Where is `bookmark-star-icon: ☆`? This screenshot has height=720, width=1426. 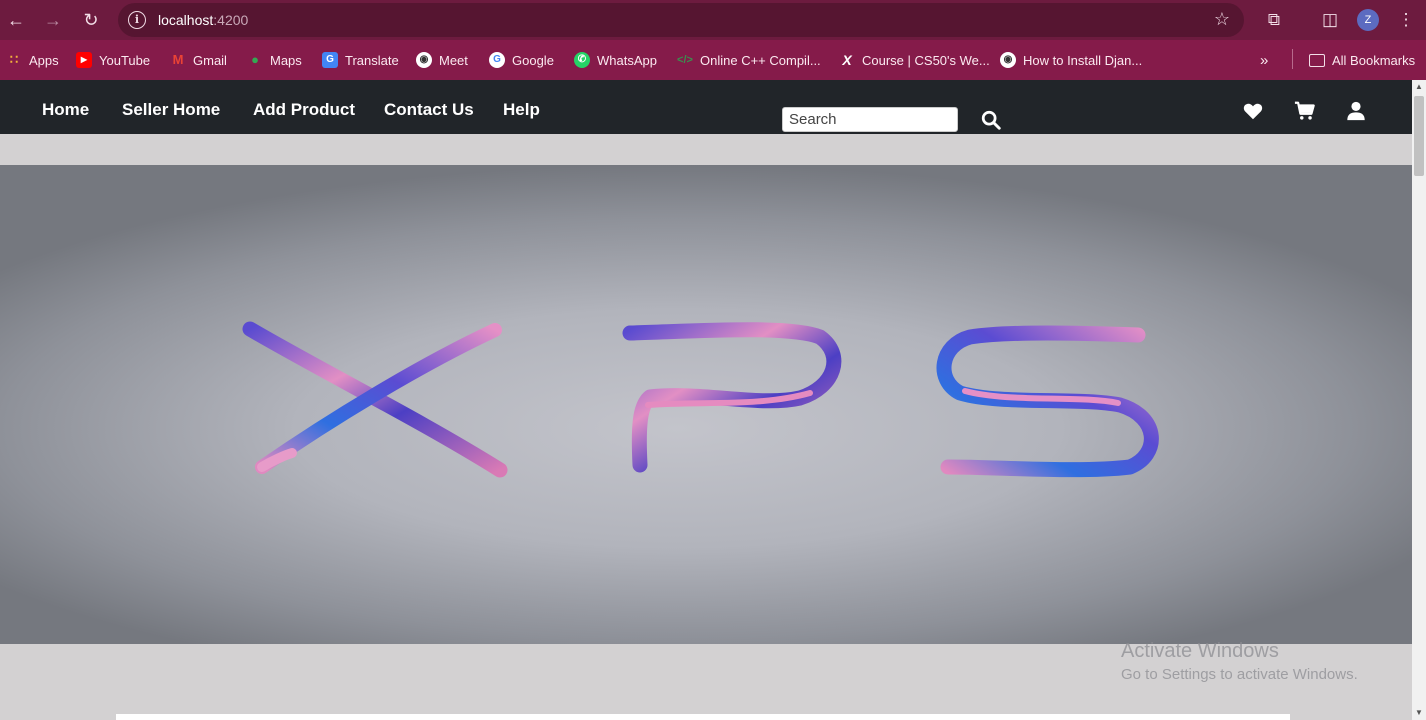
bookmark-star-icon: ☆ is located at coordinates (1222, 19).